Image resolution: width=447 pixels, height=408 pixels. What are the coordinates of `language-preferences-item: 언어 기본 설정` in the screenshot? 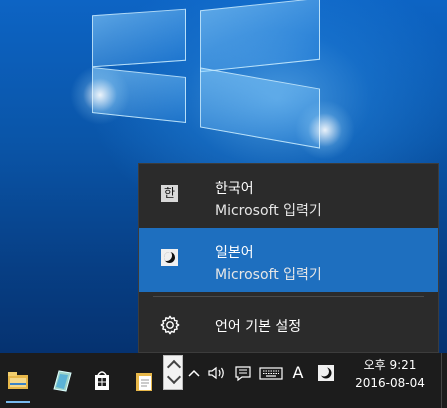 It's located at (288, 325).